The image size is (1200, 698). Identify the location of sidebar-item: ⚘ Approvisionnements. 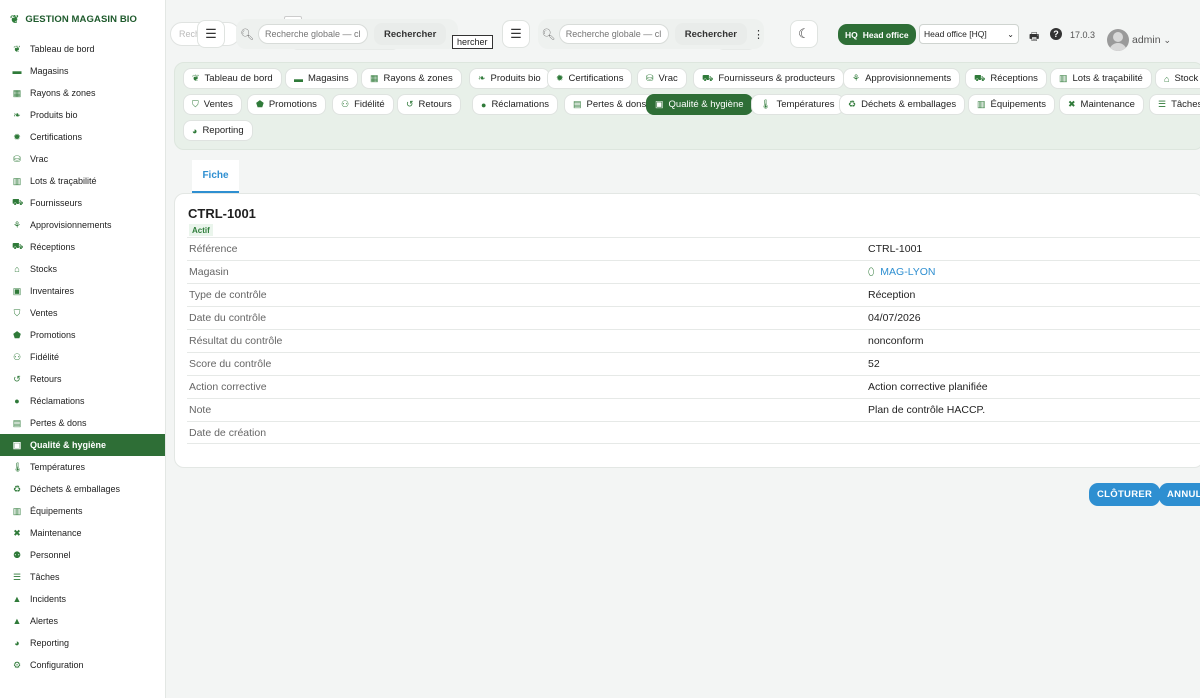
(82, 225).